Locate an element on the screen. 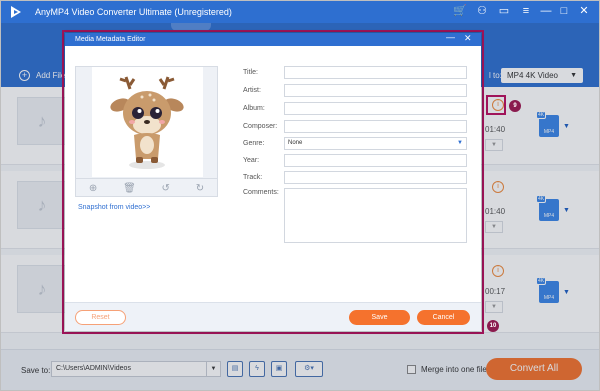 This screenshot has height=391, width=600. genre-label: Genre: is located at coordinates (254, 143).